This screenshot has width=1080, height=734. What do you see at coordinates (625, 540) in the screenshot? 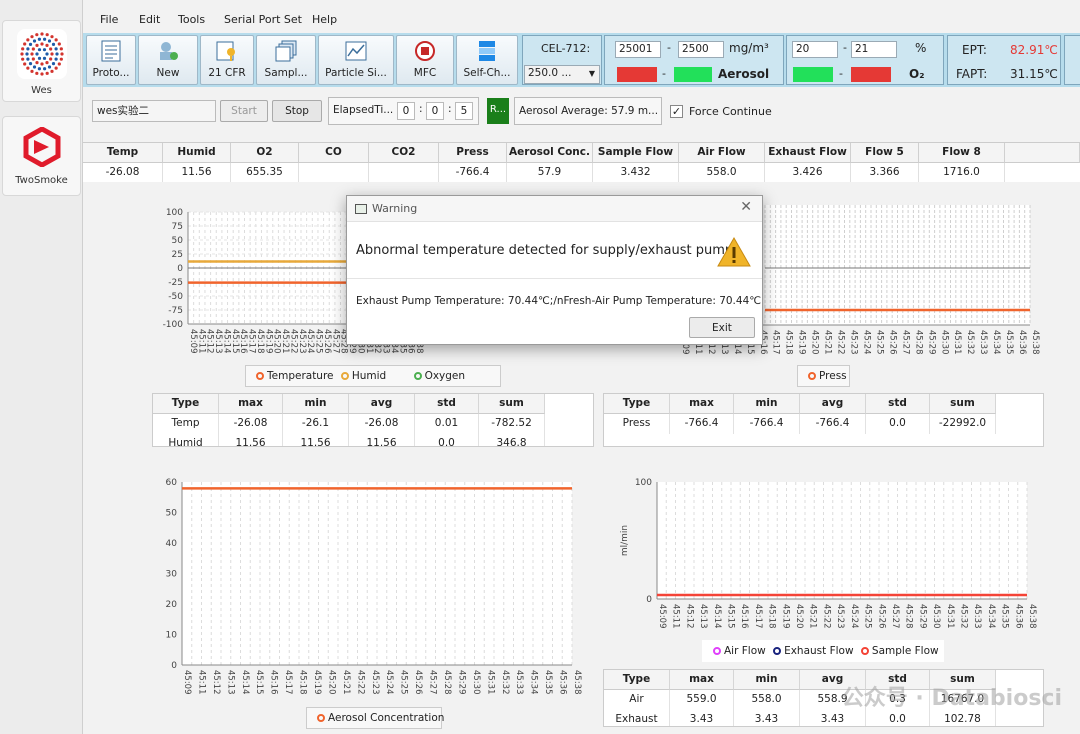
I see `y-axis-label: ml/min` at bounding box center [625, 540].